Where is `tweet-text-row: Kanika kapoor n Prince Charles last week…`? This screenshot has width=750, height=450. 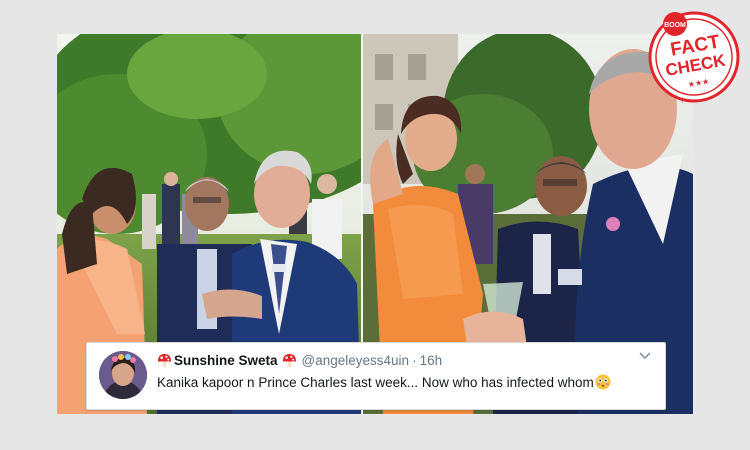
tweet-text-row: Kanika kapoor n Prince Charles last week… is located at coordinates (384, 382).